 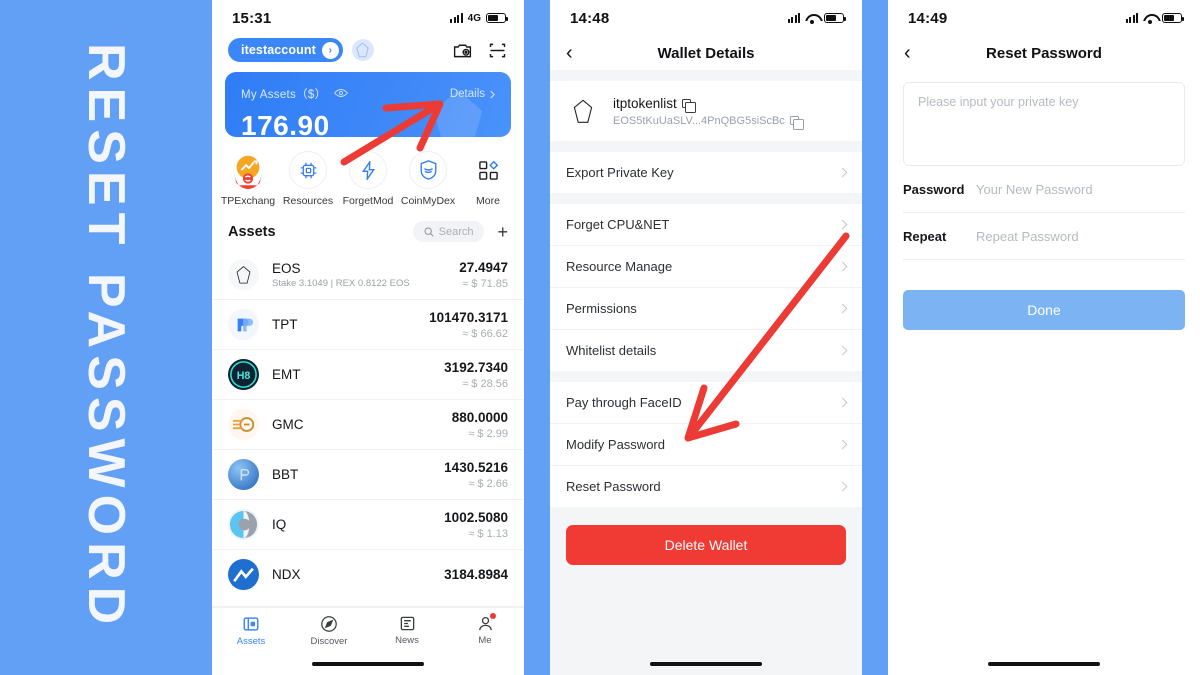 What do you see at coordinates (368, 375) in the screenshot?
I see `table-row: H8 EMT 3192.7340 ≈ $ 28.56` at bounding box center [368, 375].